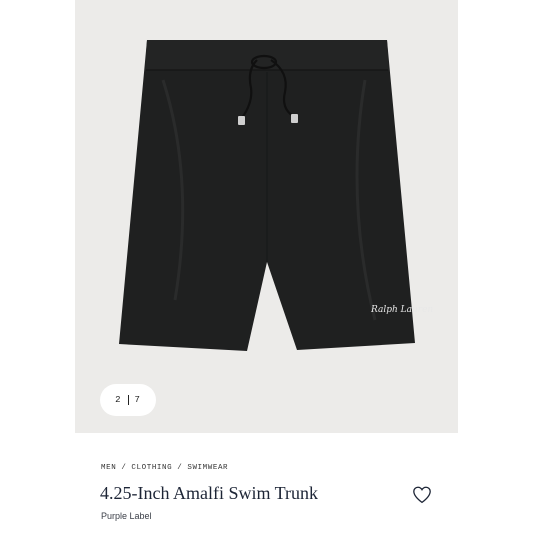 This screenshot has width=533, height=533. I want to click on image-counter-current: 2, so click(118, 400).